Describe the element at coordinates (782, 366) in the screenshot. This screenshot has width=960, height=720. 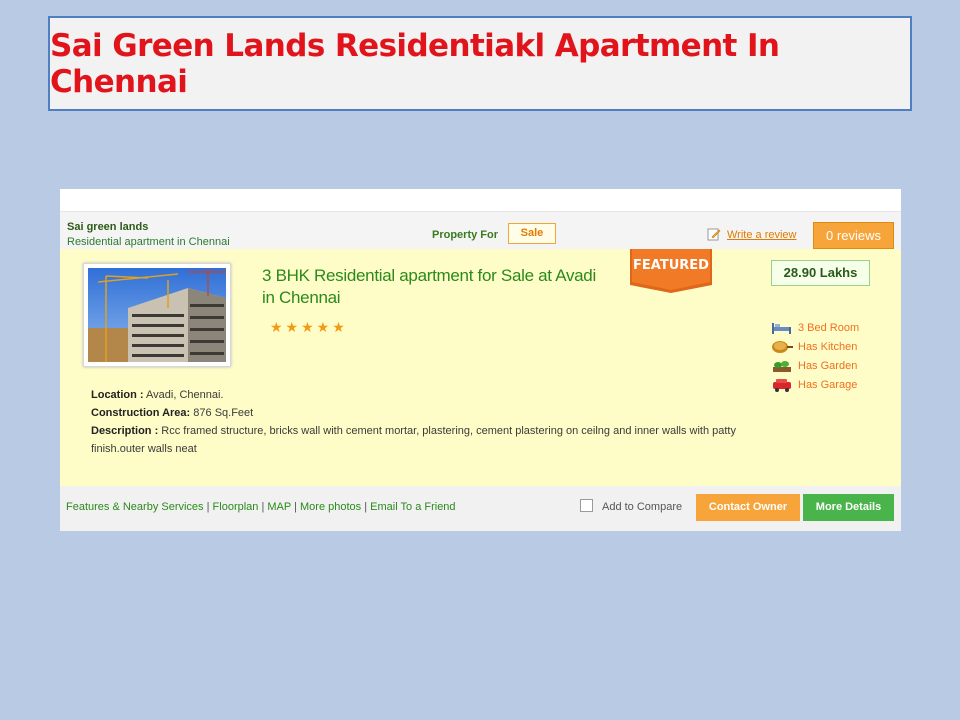
I see `garden-icon` at that location.